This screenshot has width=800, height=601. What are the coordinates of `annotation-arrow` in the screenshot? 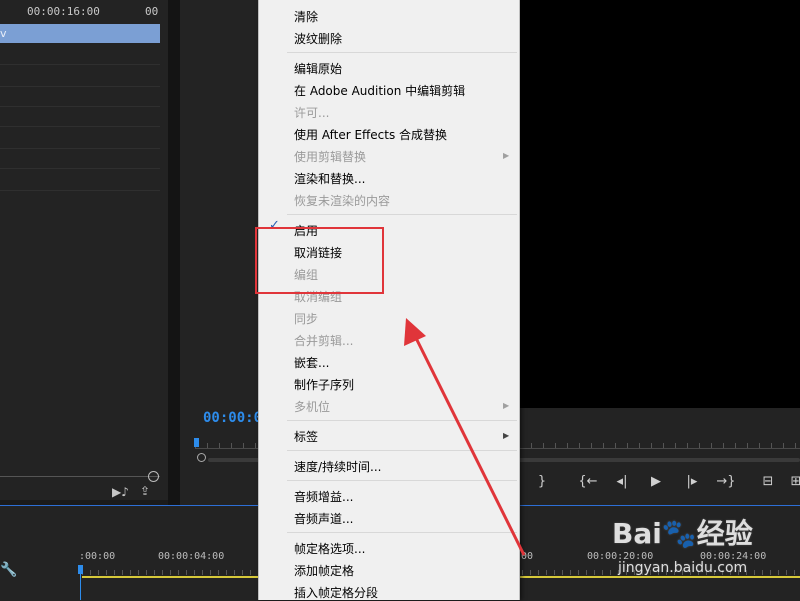 It's located at (465, 437).